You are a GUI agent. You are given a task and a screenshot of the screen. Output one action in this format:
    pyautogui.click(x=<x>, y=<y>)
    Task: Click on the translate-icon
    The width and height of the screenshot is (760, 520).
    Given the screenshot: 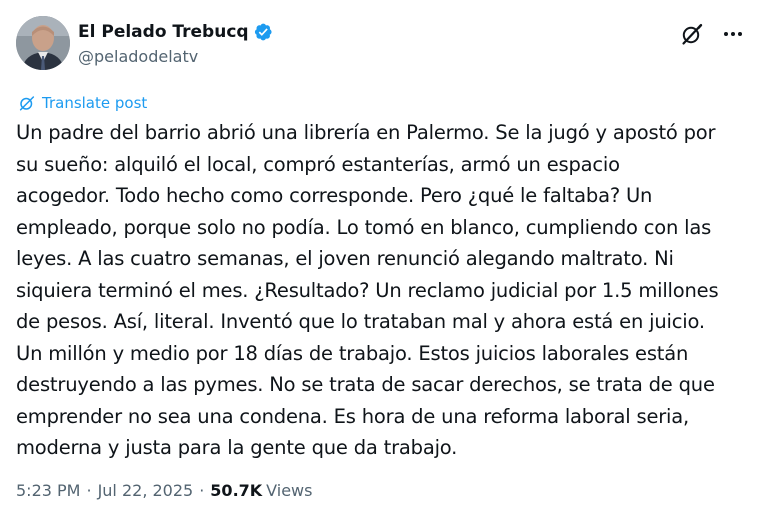 What is the action you would take?
    pyautogui.click(x=27, y=103)
    